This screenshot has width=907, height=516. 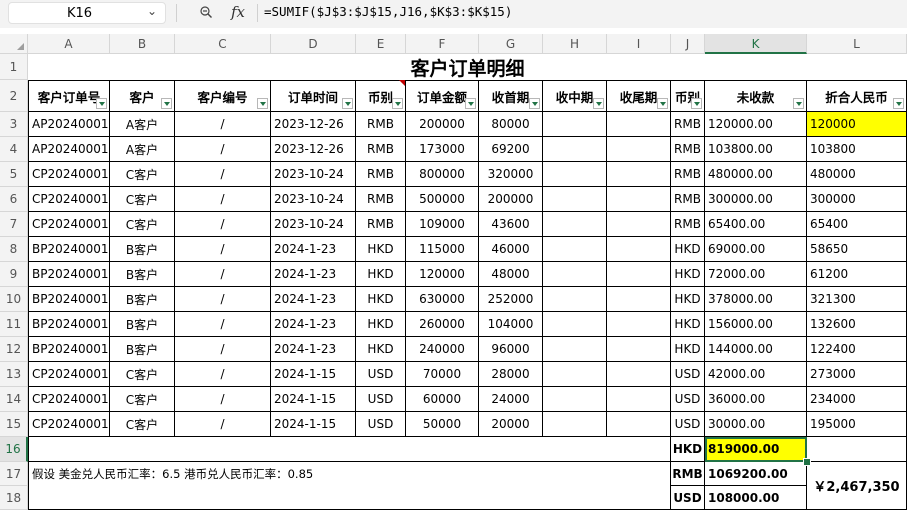 What do you see at coordinates (575, 299) in the screenshot?
I see `cell-h10` at bounding box center [575, 299].